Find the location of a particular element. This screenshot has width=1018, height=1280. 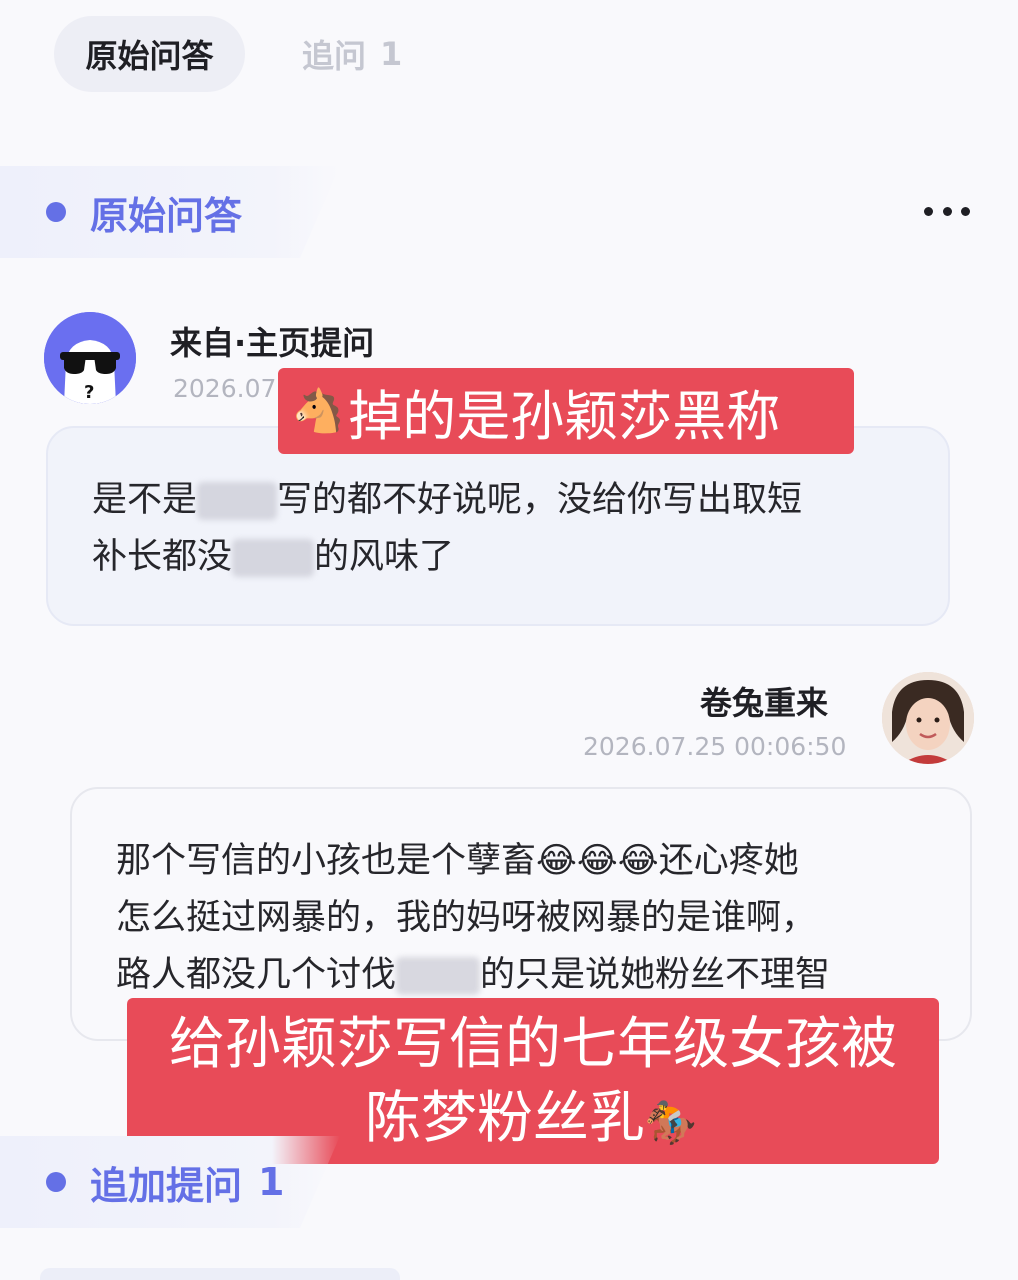

caption-bottom-line-1: 给孙颖莎写信的七年级女孩被 is located at coordinates (533, 1044).